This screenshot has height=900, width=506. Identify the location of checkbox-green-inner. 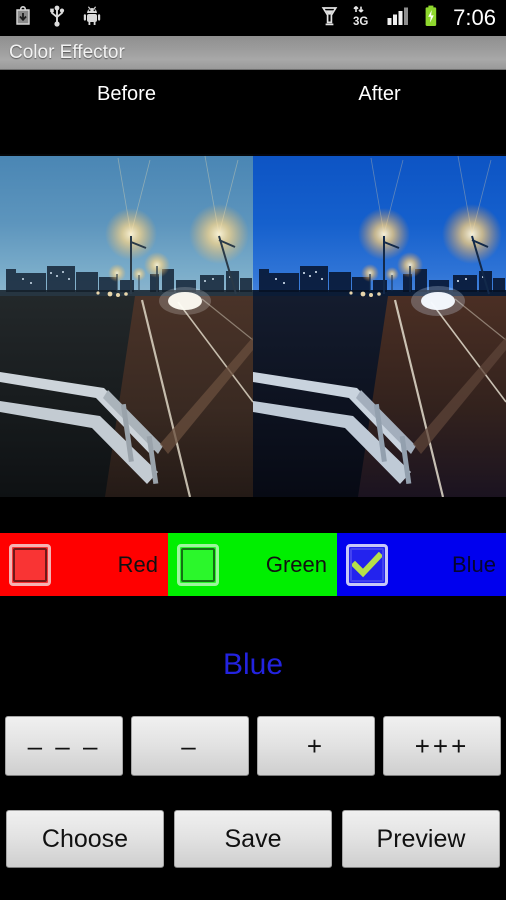
(198, 564).